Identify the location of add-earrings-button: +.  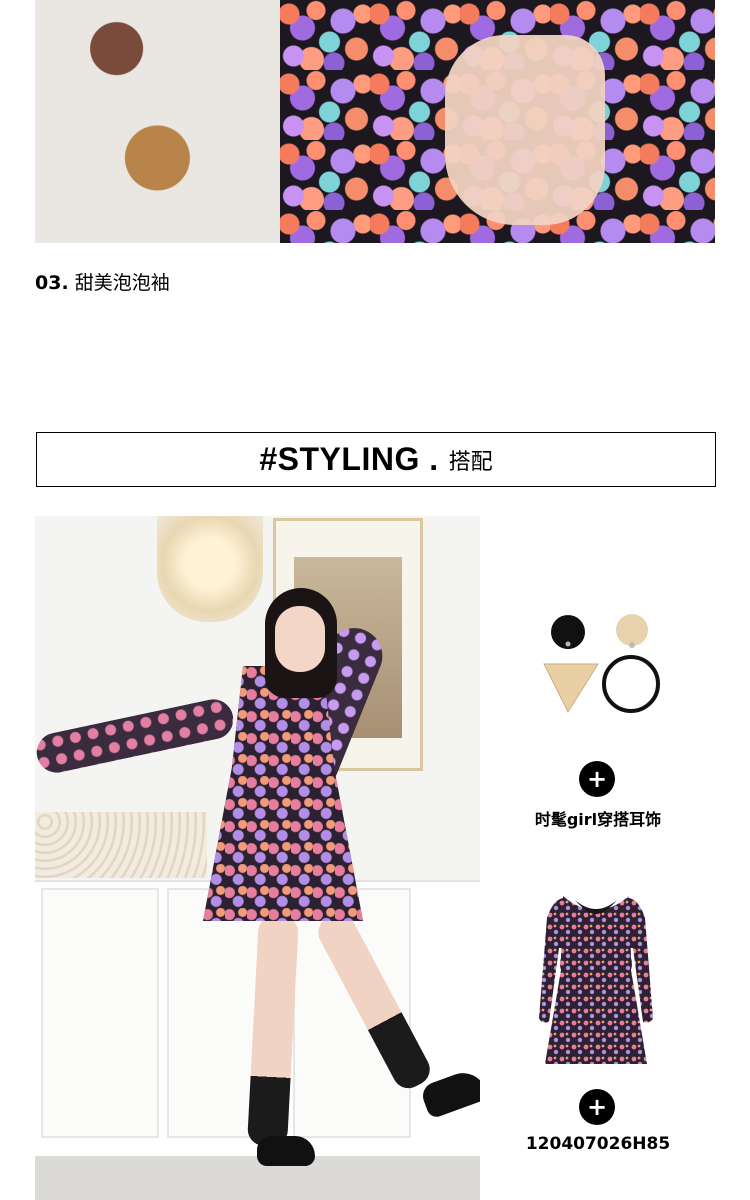
(597, 779).